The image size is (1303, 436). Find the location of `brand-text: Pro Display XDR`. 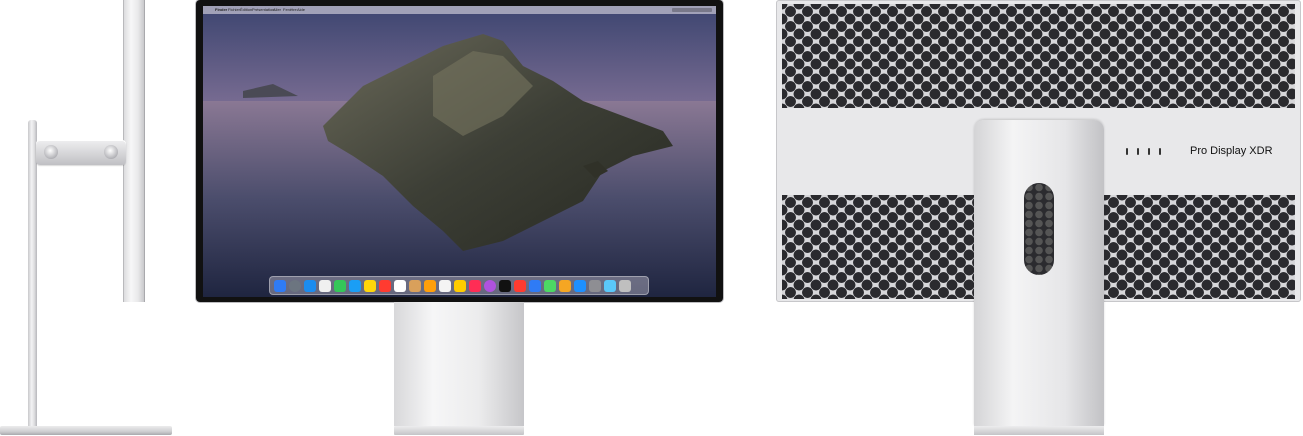

brand-text: Pro Display XDR is located at coordinates (1231, 151).